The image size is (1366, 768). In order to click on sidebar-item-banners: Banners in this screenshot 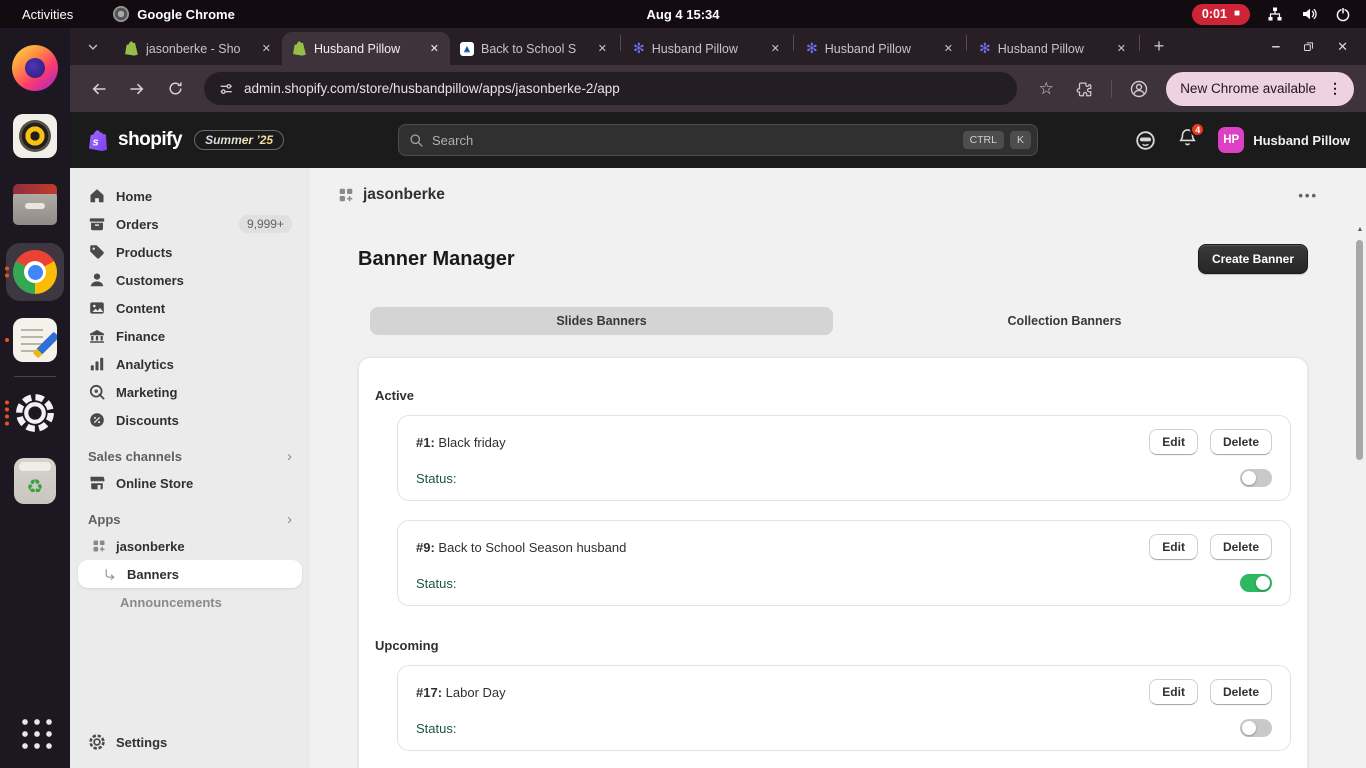, I will do `click(190, 574)`.